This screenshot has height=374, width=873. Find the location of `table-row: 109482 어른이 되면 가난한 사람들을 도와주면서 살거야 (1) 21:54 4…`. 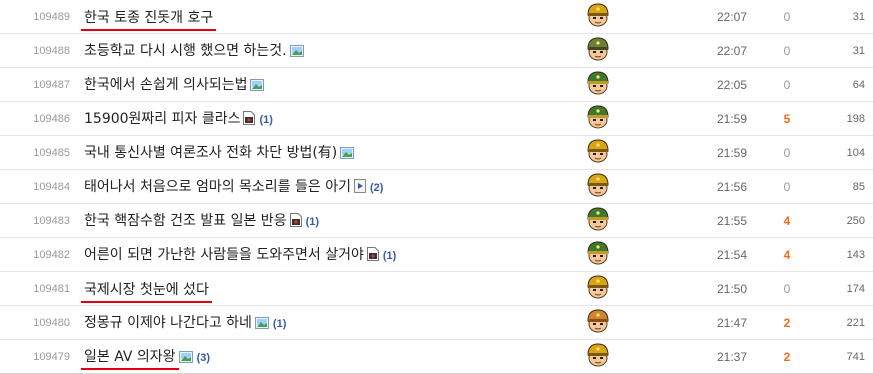

table-row: 109482 어른이 되면 가난한 사람들을 도와주면서 살거야 (1) 21:54 4… is located at coordinates (436, 254).